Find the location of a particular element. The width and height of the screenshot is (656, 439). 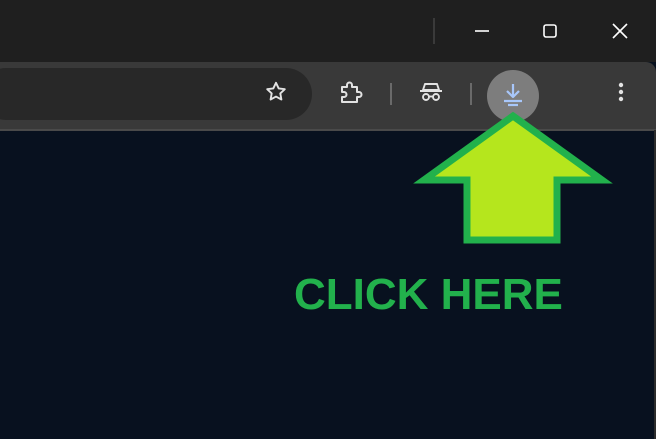

click-here-label: CLICK HERE is located at coordinates (428, 294).